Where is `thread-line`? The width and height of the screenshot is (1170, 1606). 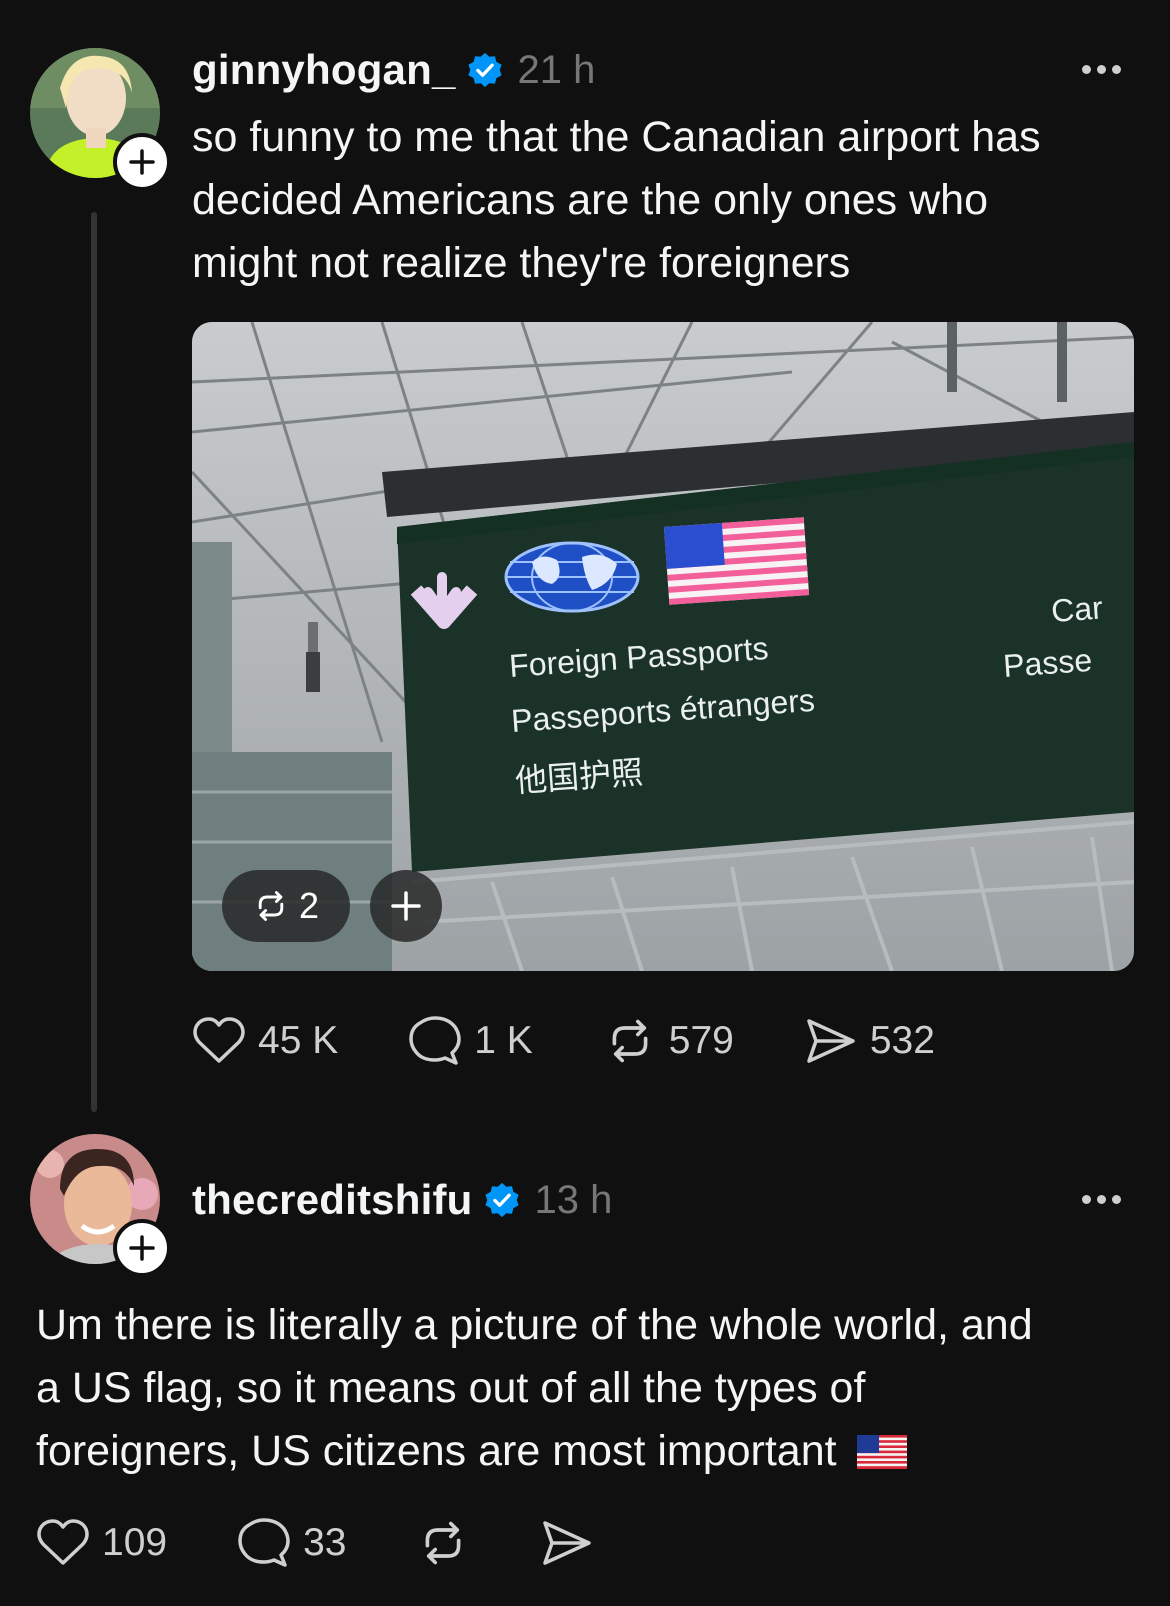
thread-line is located at coordinates (94, 662).